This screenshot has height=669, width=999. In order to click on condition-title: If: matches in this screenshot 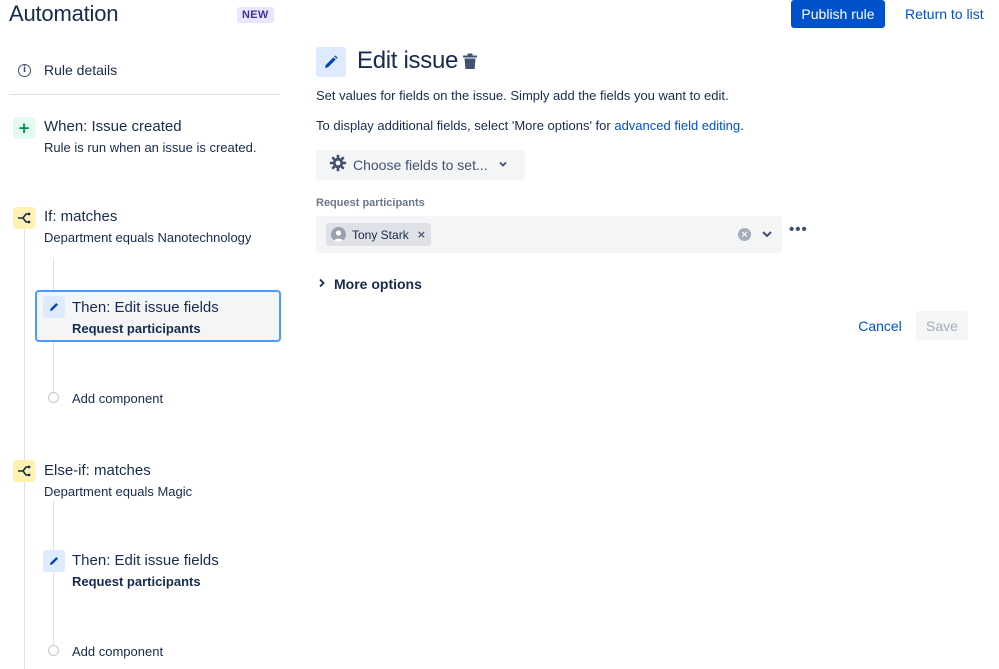, I will do `click(80, 216)`.